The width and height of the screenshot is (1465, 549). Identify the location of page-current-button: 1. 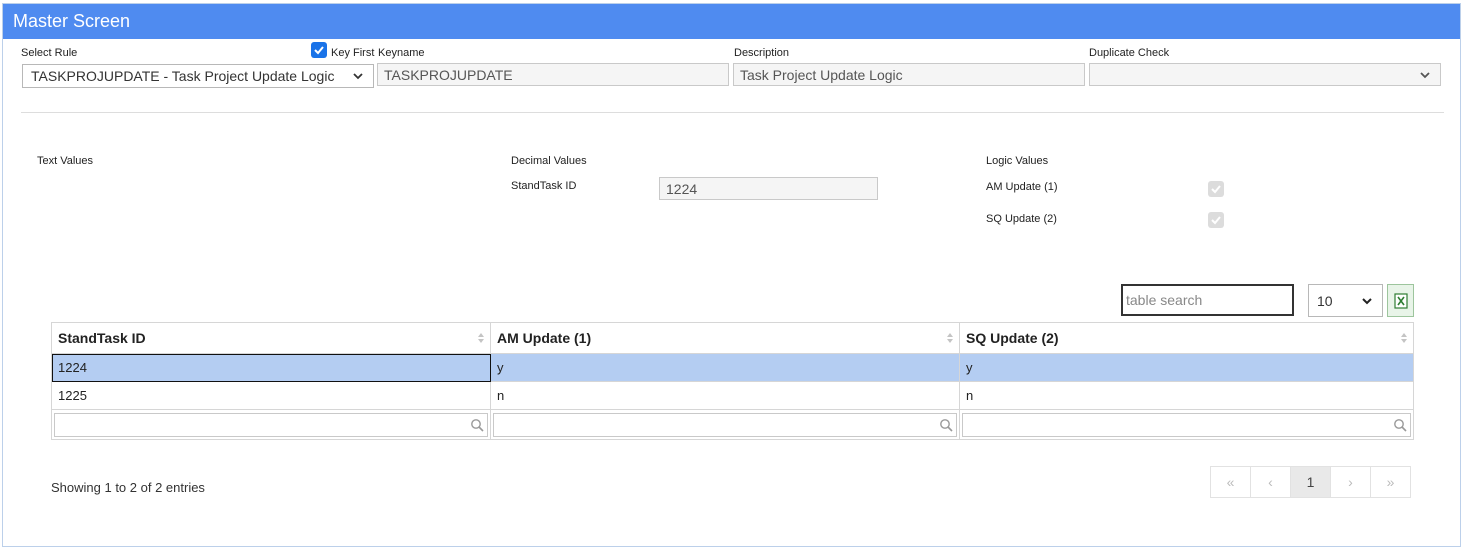
(1310, 482).